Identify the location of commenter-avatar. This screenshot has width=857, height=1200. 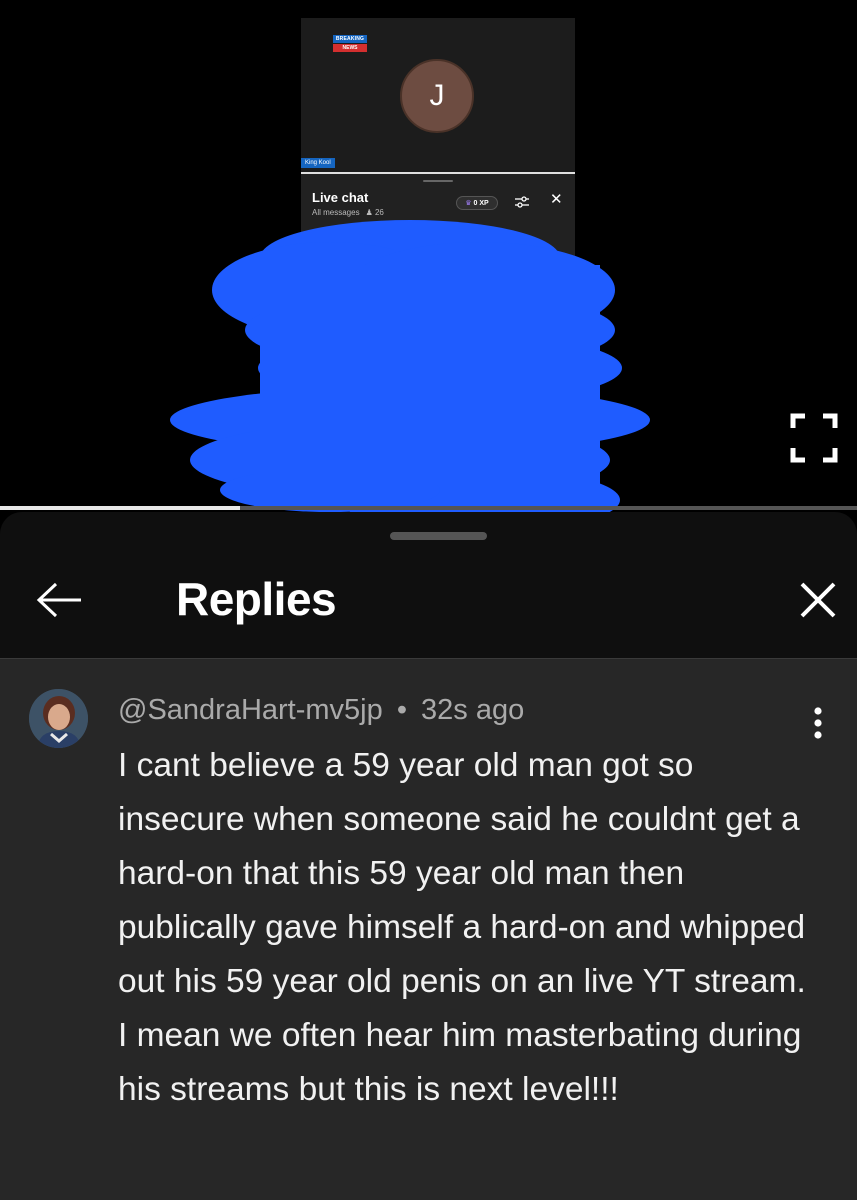
(58, 718).